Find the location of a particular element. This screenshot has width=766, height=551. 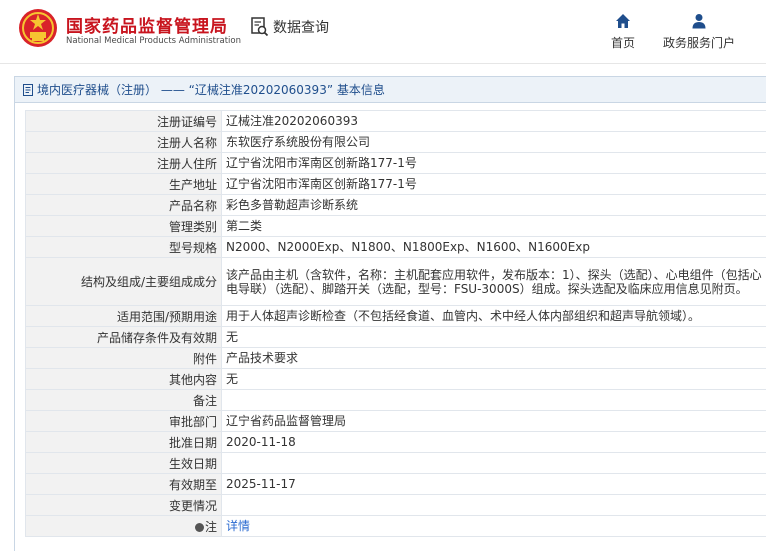

national-emblem-icon is located at coordinates (38, 28).